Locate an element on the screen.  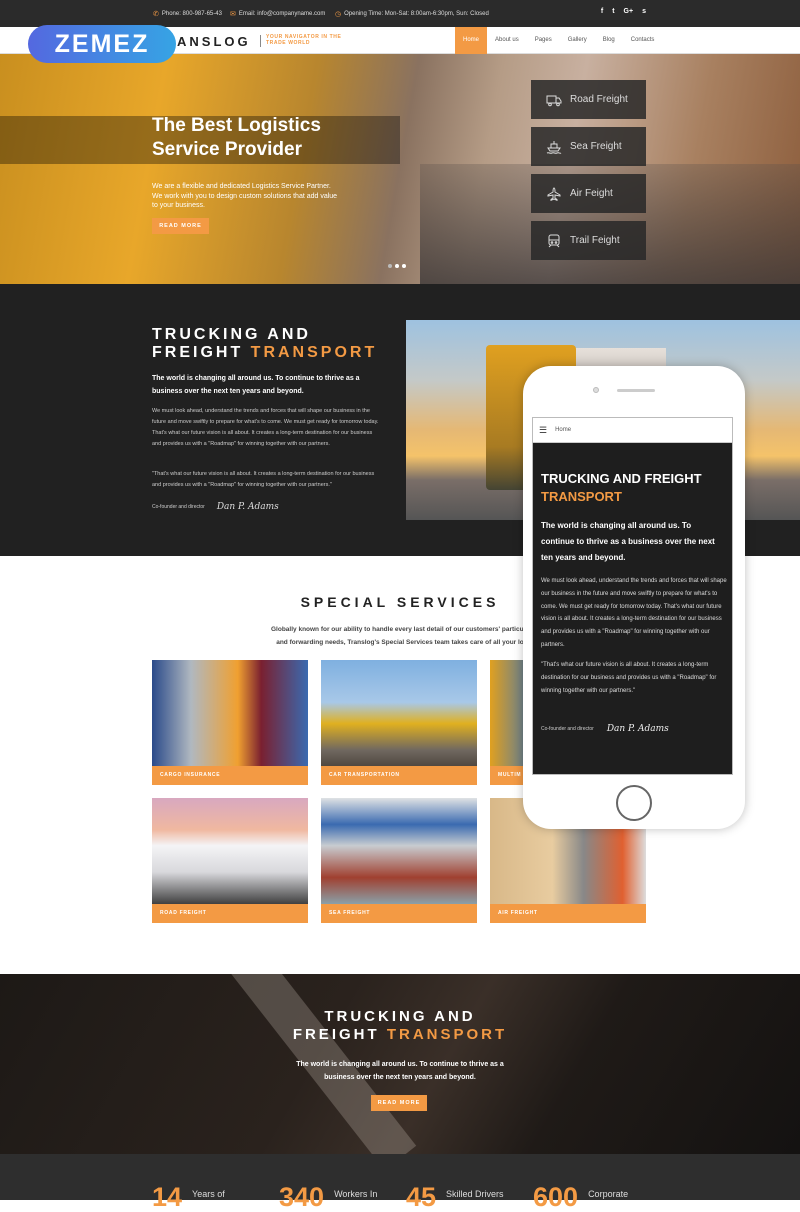
hero-title-line-1: The Best Logistics is located at coordinates (236, 125).